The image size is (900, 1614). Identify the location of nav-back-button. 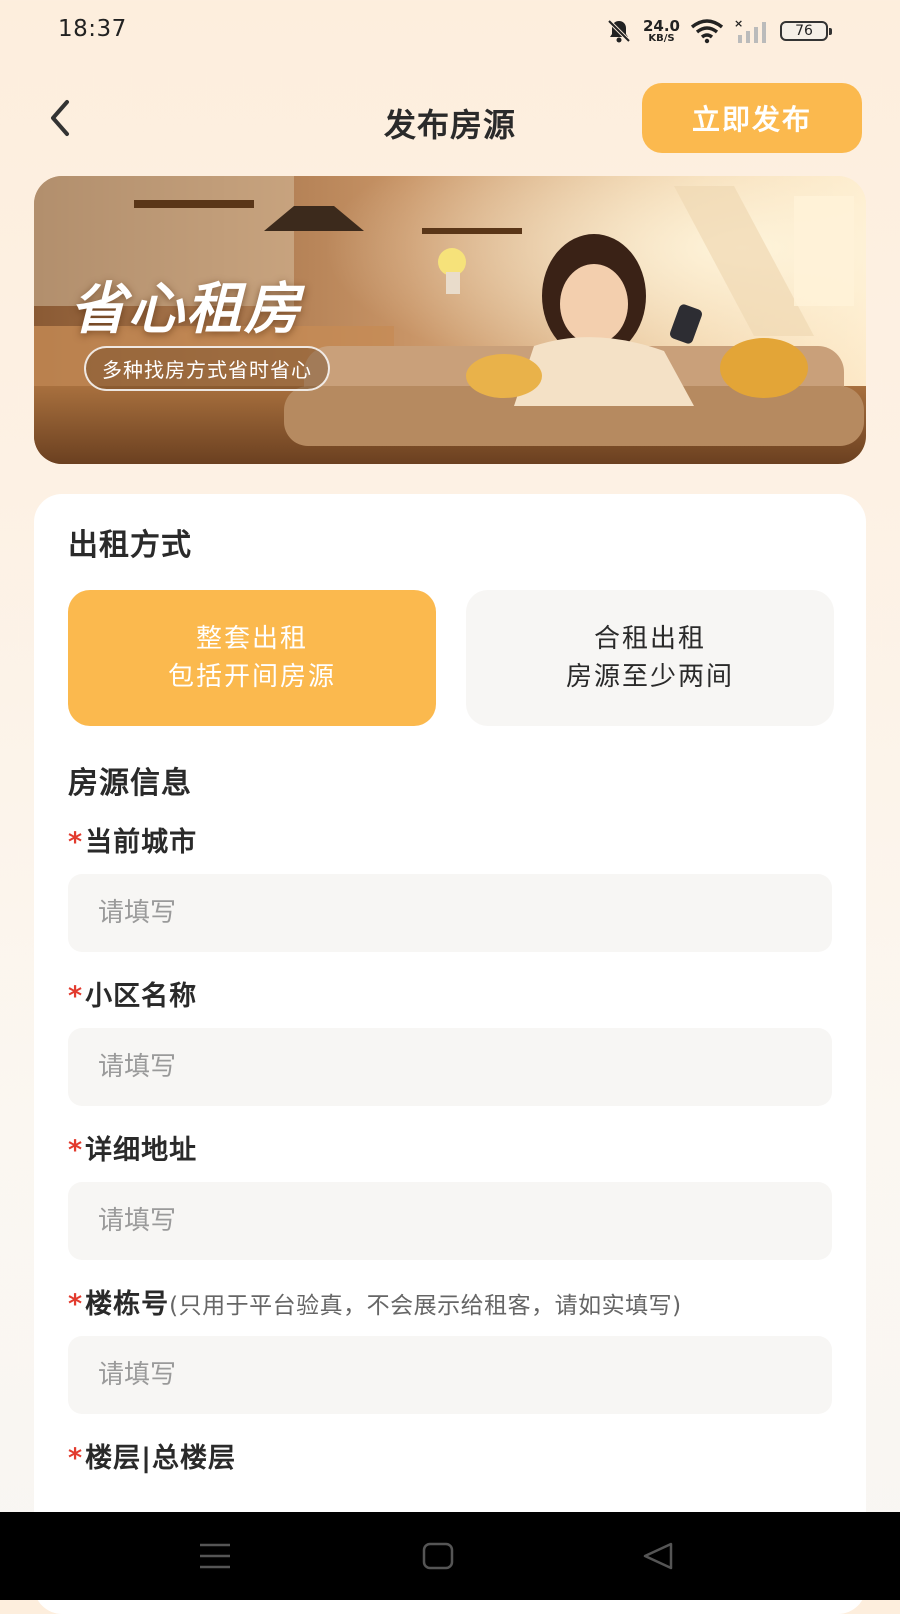
(658, 1556).